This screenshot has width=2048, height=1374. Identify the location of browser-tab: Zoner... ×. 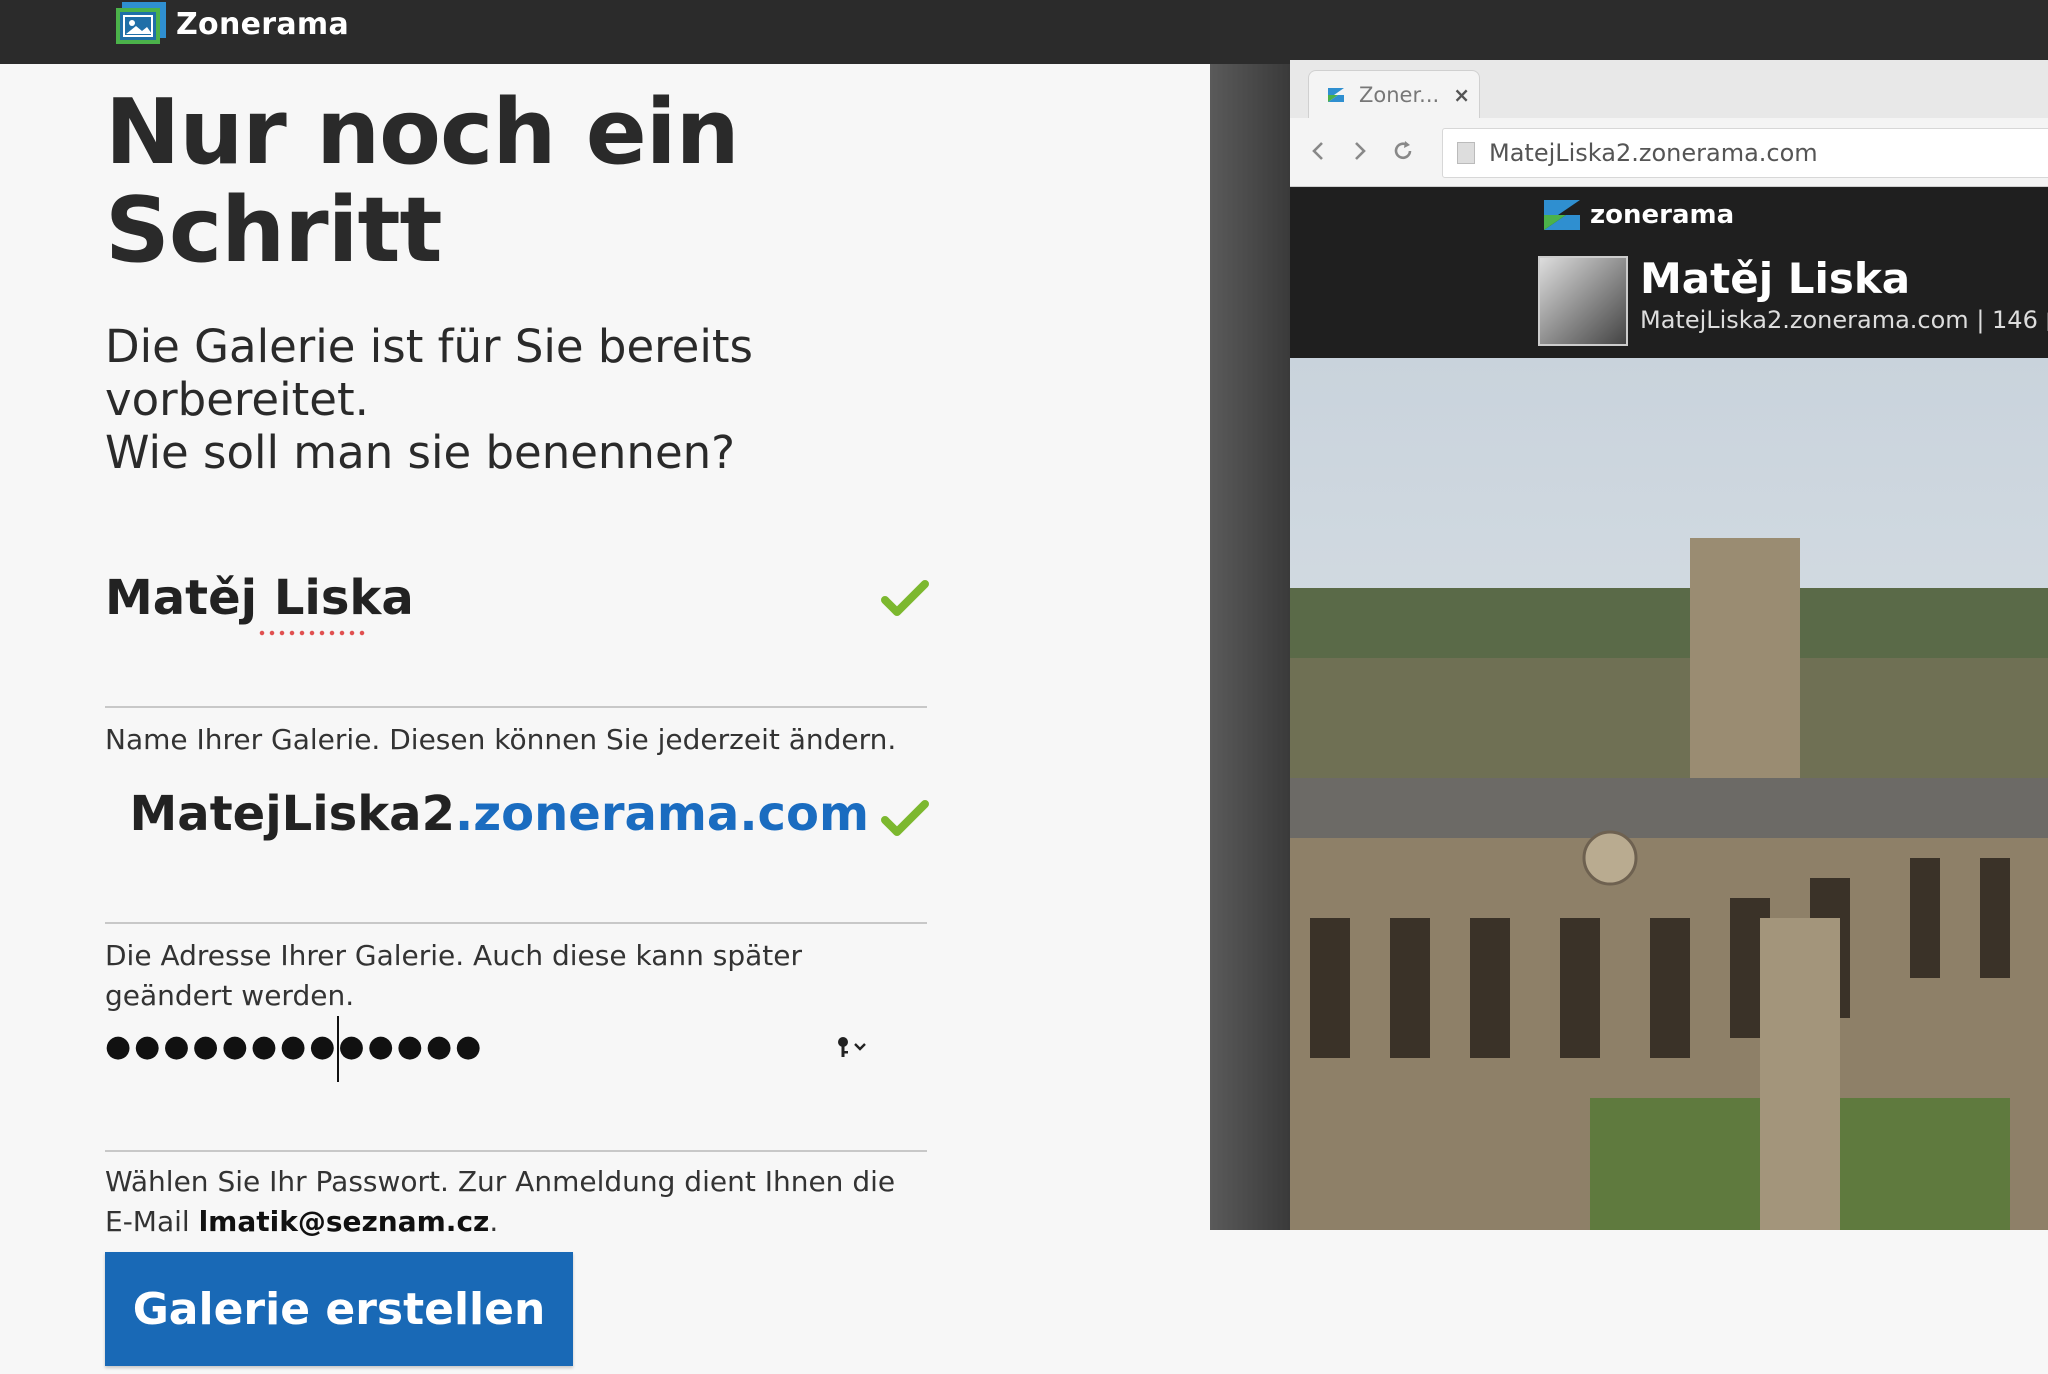
(1394, 94).